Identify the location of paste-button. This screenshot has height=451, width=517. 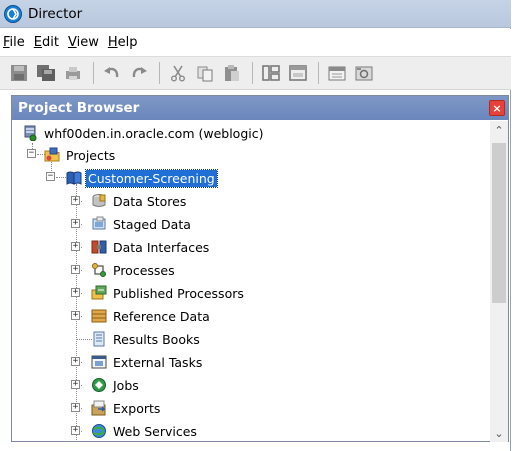
(232, 73).